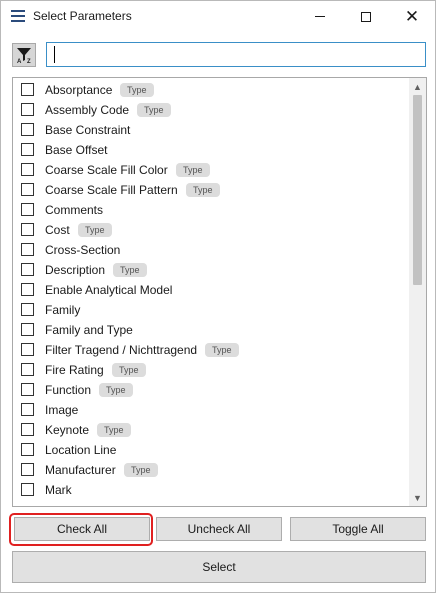  Describe the element at coordinates (83, 250) in the screenshot. I see `parameter-label: Cross-Section` at that location.